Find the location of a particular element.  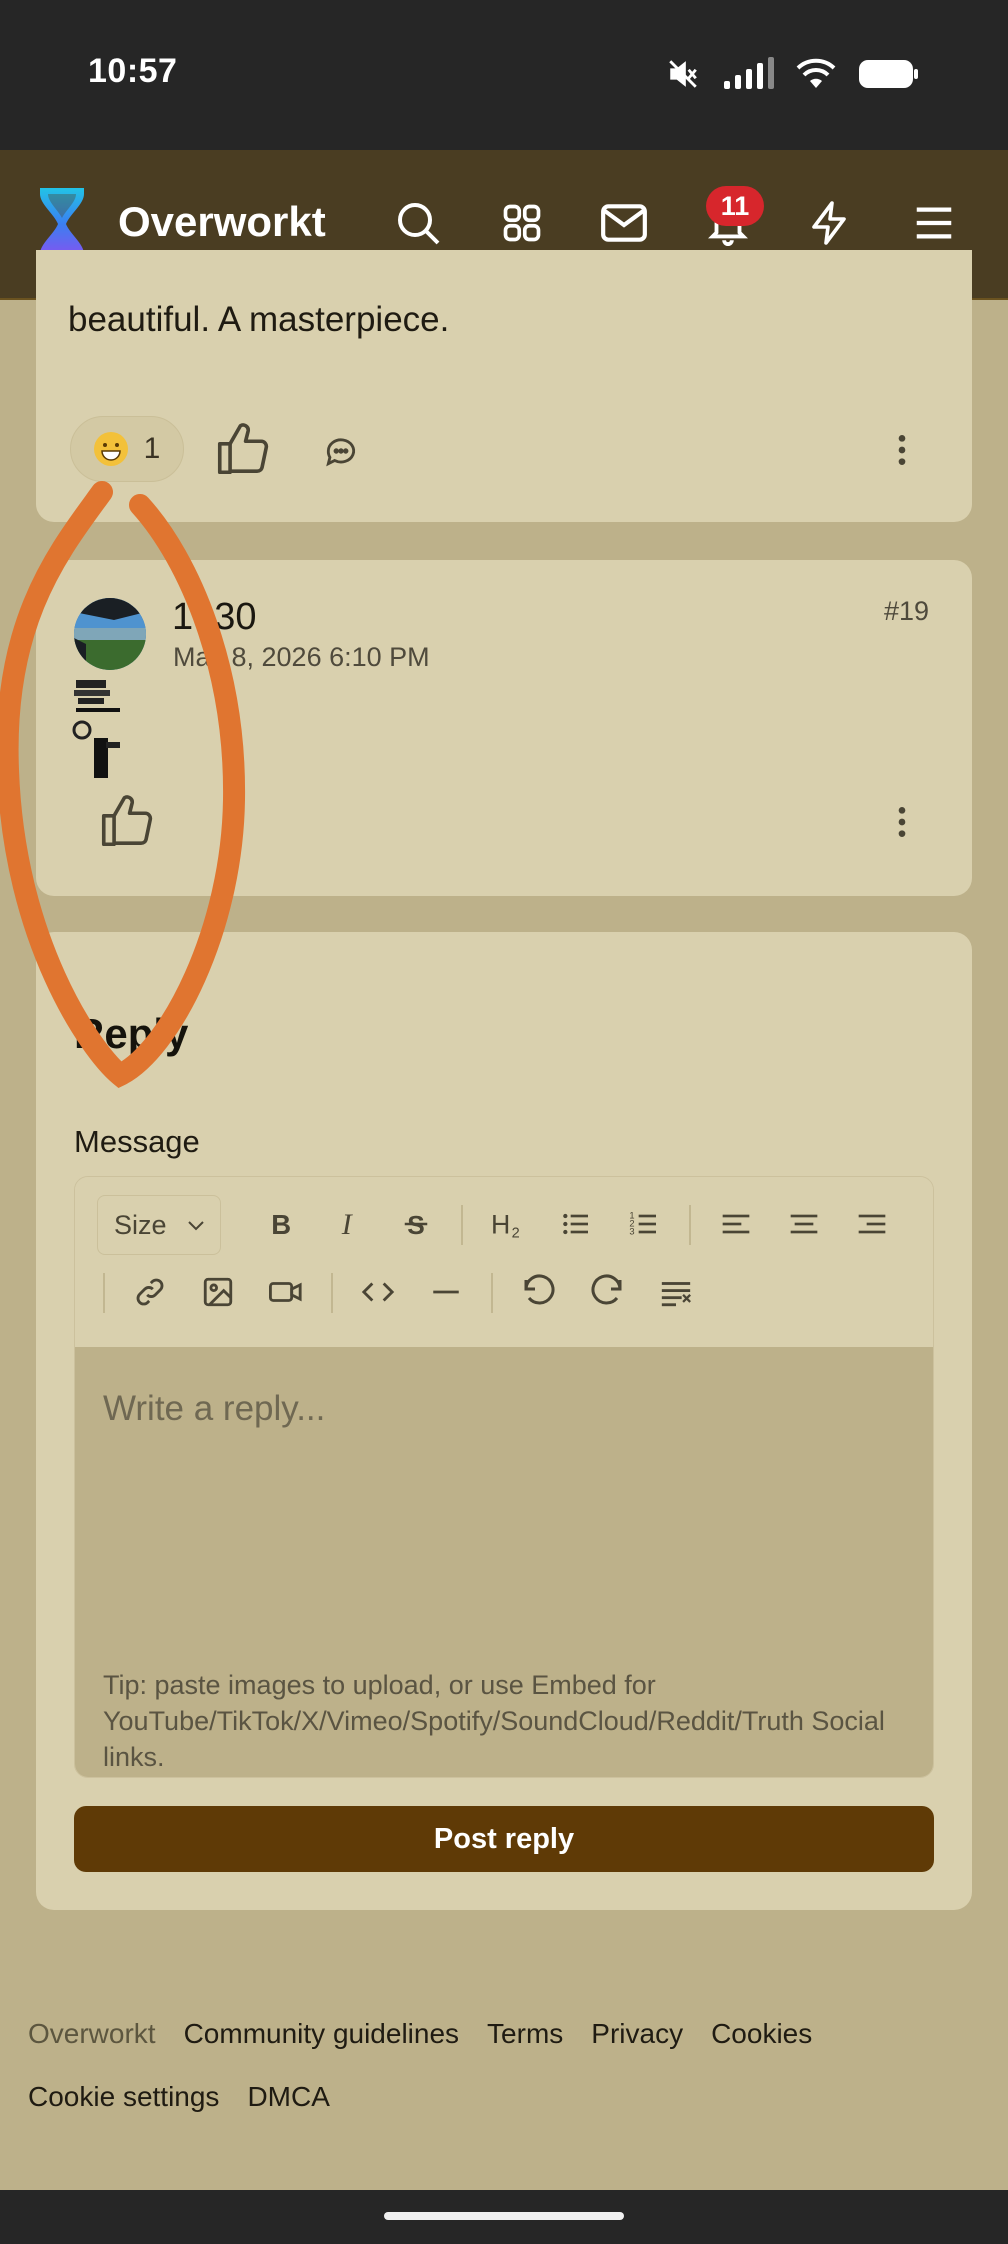

heading-button: H2 is located at coordinates (508, 1224).